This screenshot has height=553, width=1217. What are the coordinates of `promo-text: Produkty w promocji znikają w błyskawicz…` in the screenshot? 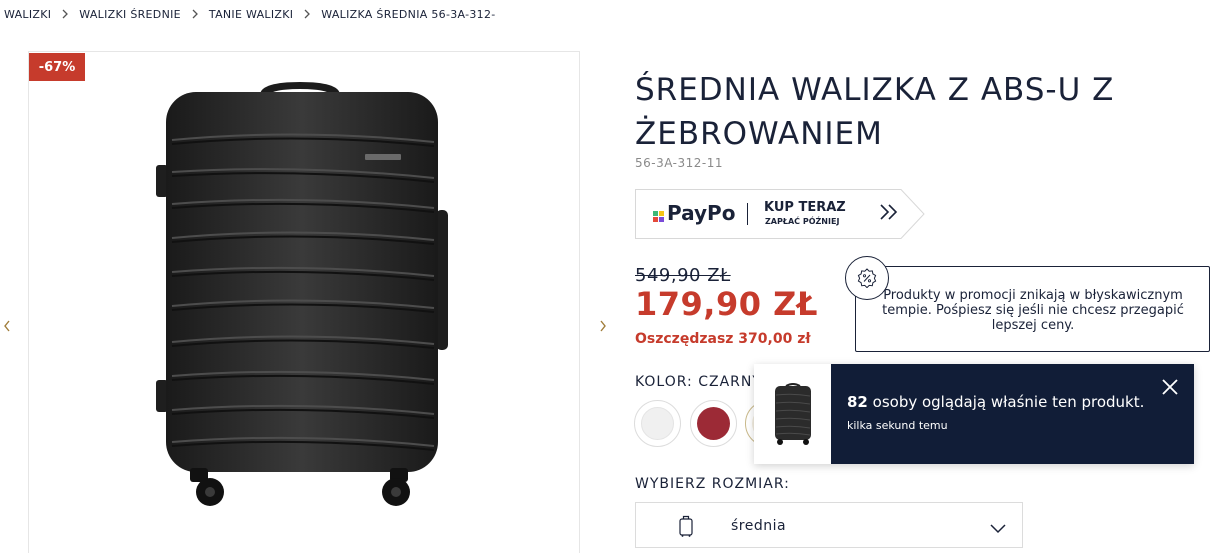 It's located at (1033, 310).